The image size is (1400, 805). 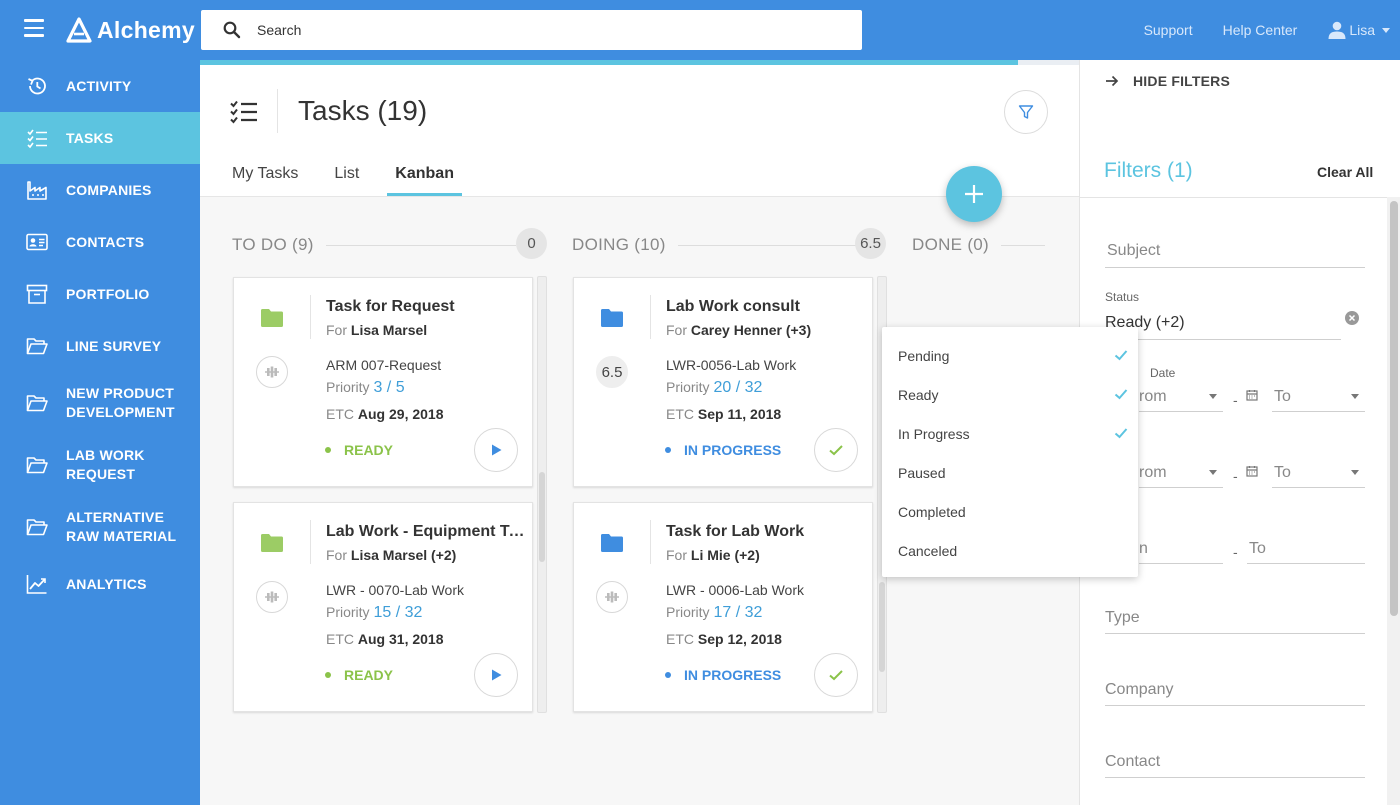 I want to click on sidebar-item-analytics: ANALYTICS, so click(x=100, y=584).